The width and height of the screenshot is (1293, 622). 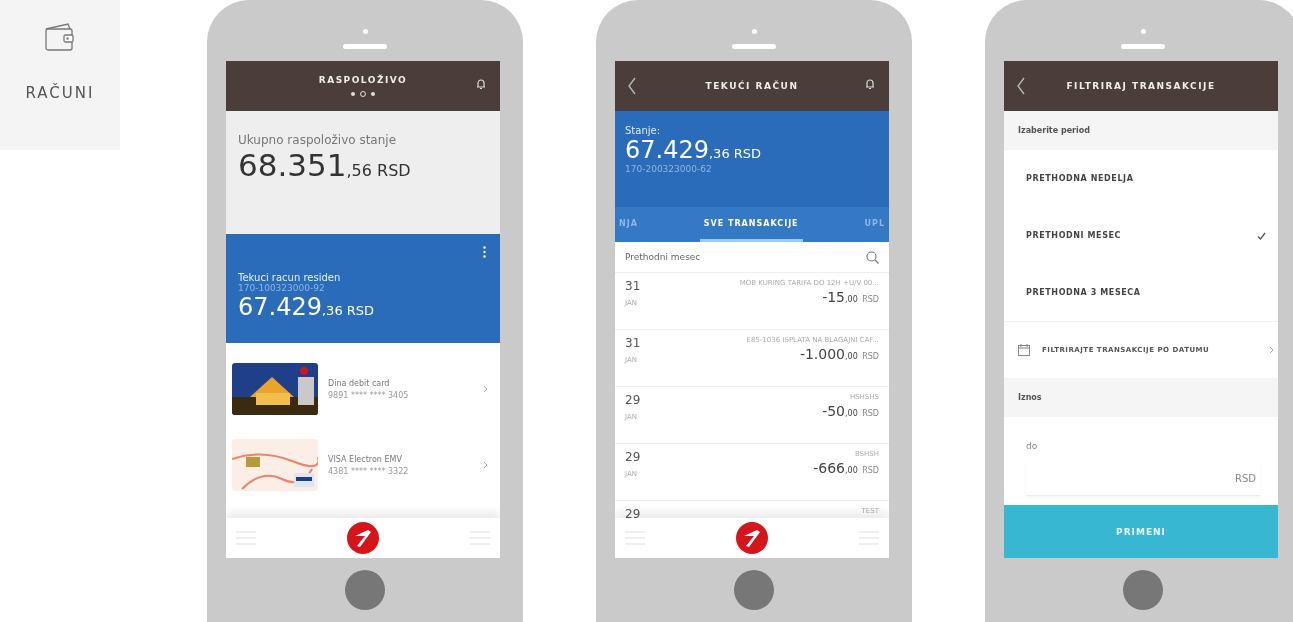 I want to click on period-option: PRETHODNI MESEC, so click(x=1141, y=235).